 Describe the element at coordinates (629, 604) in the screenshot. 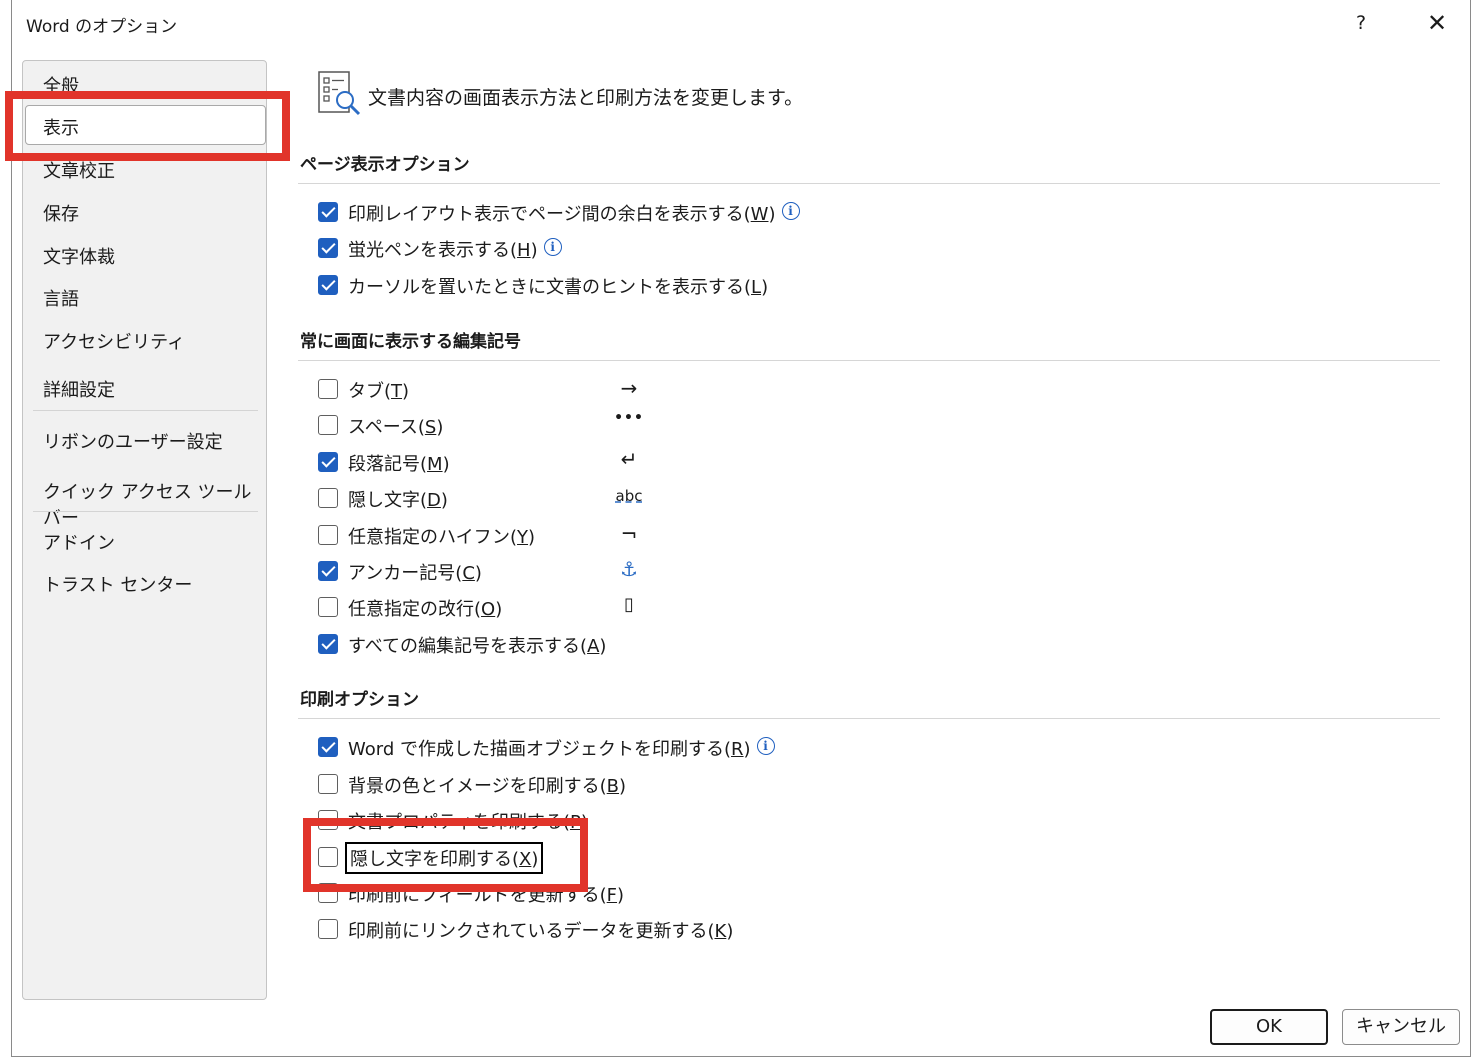

I see `optional-break-mark-icon: ▯` at that location.